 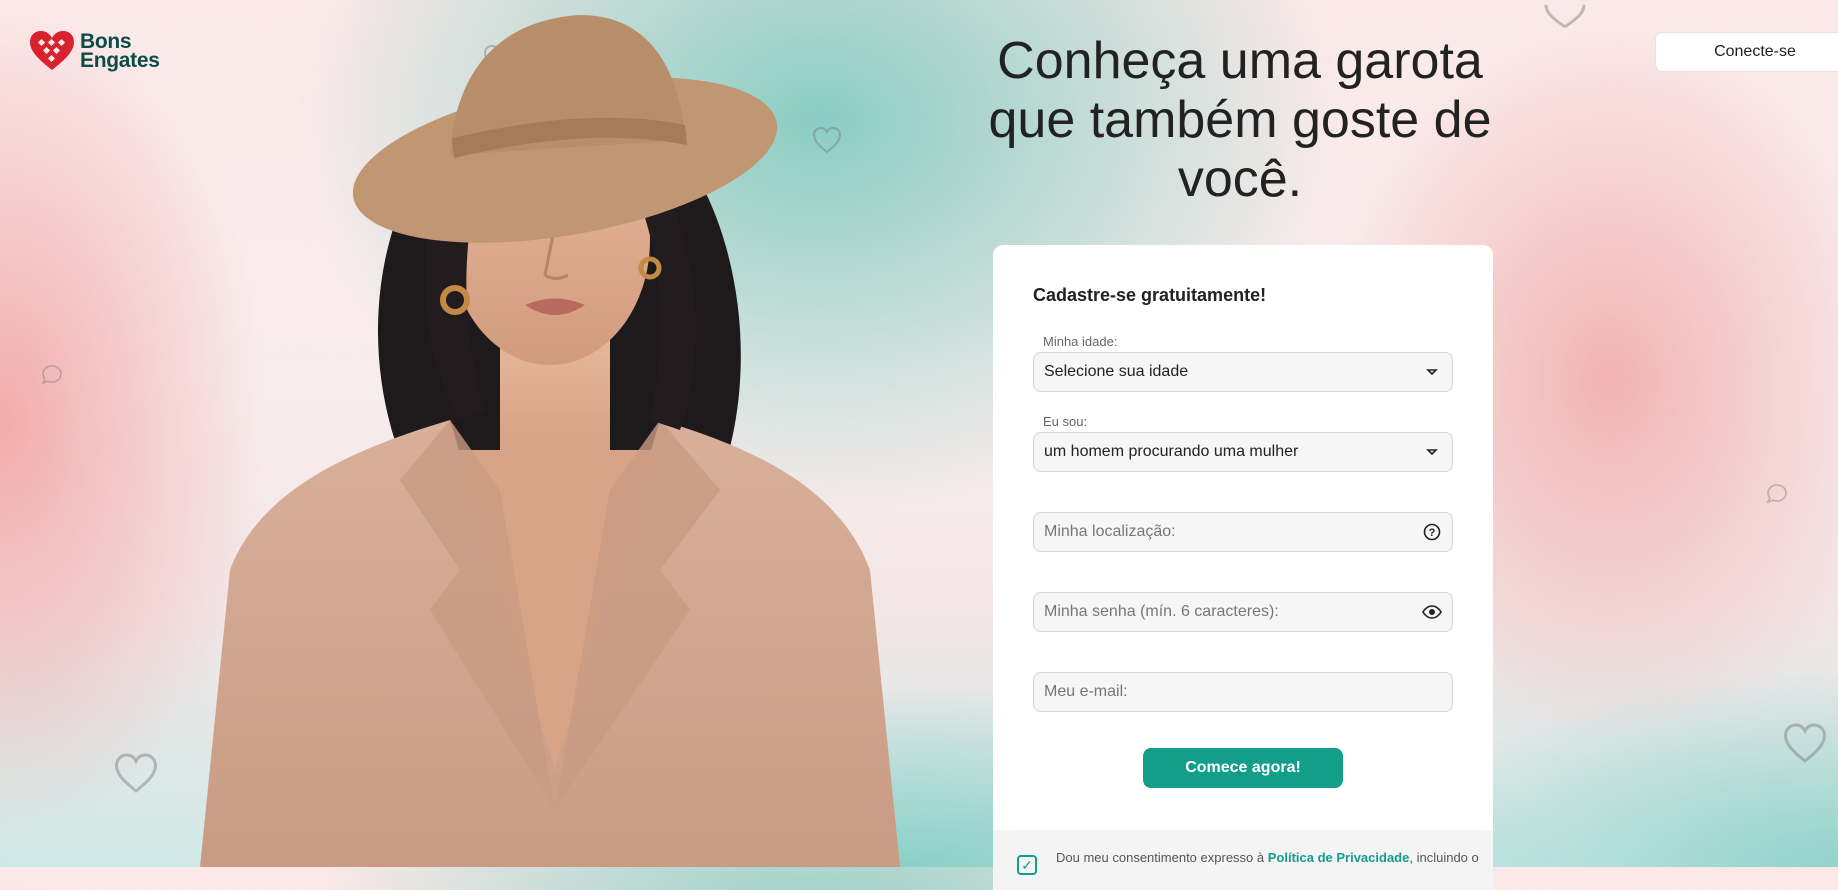 I want to click on iam-label: Eu sou:, so click(x=1065, y=421).